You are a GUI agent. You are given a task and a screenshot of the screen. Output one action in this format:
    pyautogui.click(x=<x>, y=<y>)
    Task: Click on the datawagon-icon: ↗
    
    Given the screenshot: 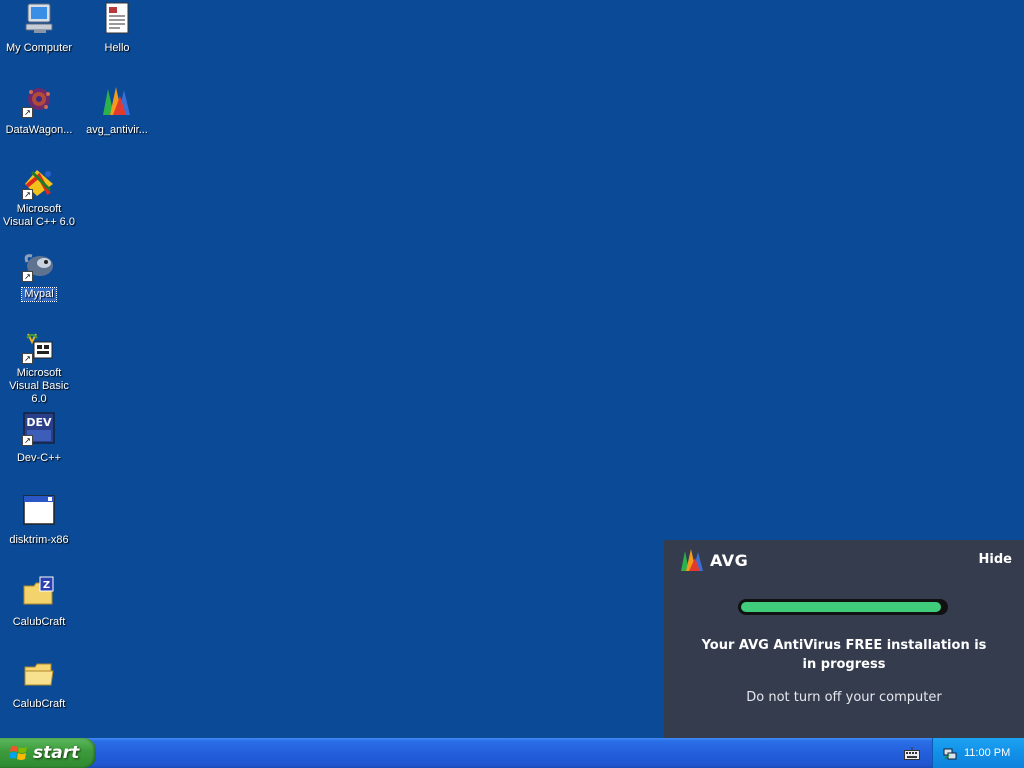 What is the action you would take?
    pyautogui.click(x=39, y=101)
    